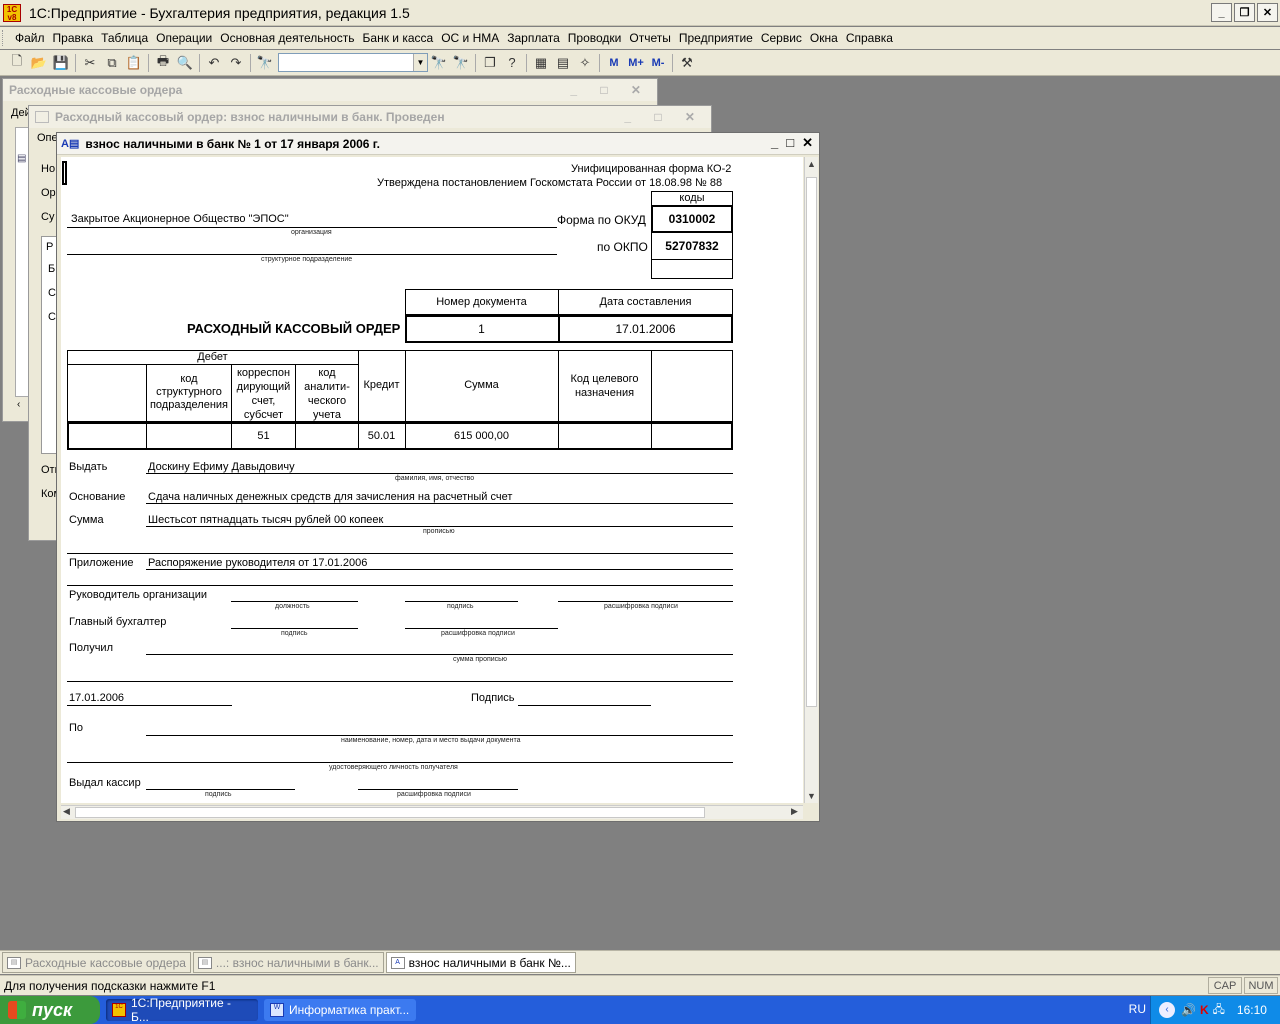 The height and width of the screenshot is (1024, 1280). I want to click on scroll-down-icon: ▼, so click(811, 796).